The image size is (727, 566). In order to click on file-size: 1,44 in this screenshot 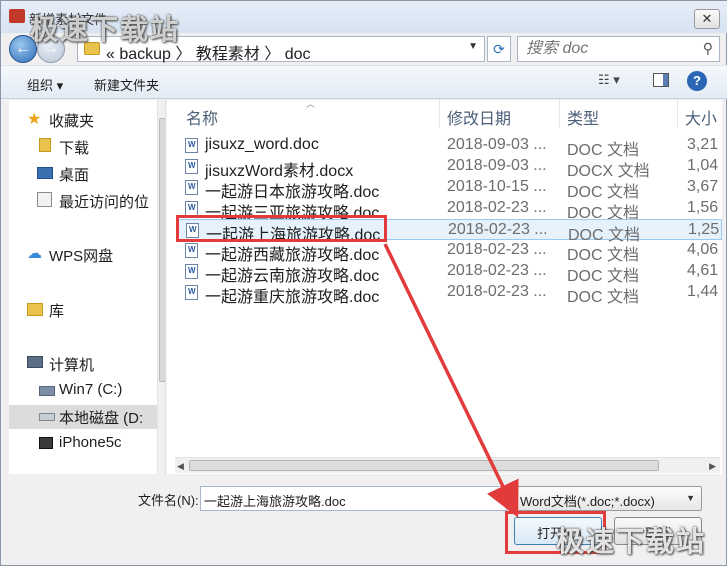, I will do `click(703, 291)`.